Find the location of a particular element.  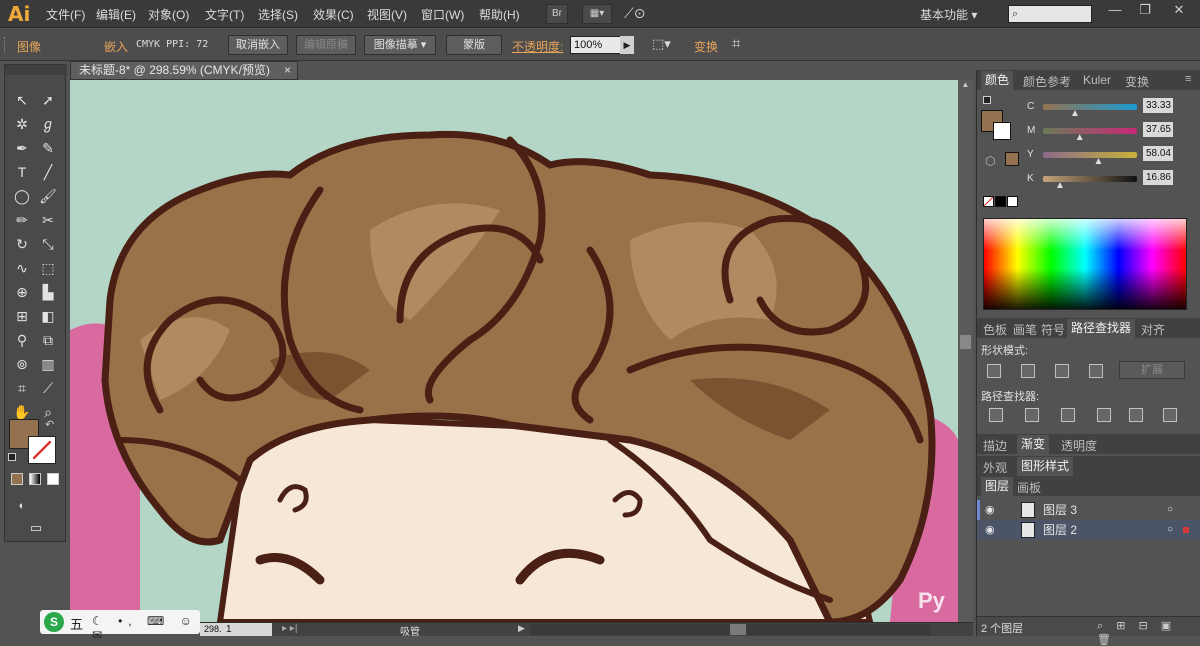

tab-symbols: 符号 is located at coordinates (1053, 329).